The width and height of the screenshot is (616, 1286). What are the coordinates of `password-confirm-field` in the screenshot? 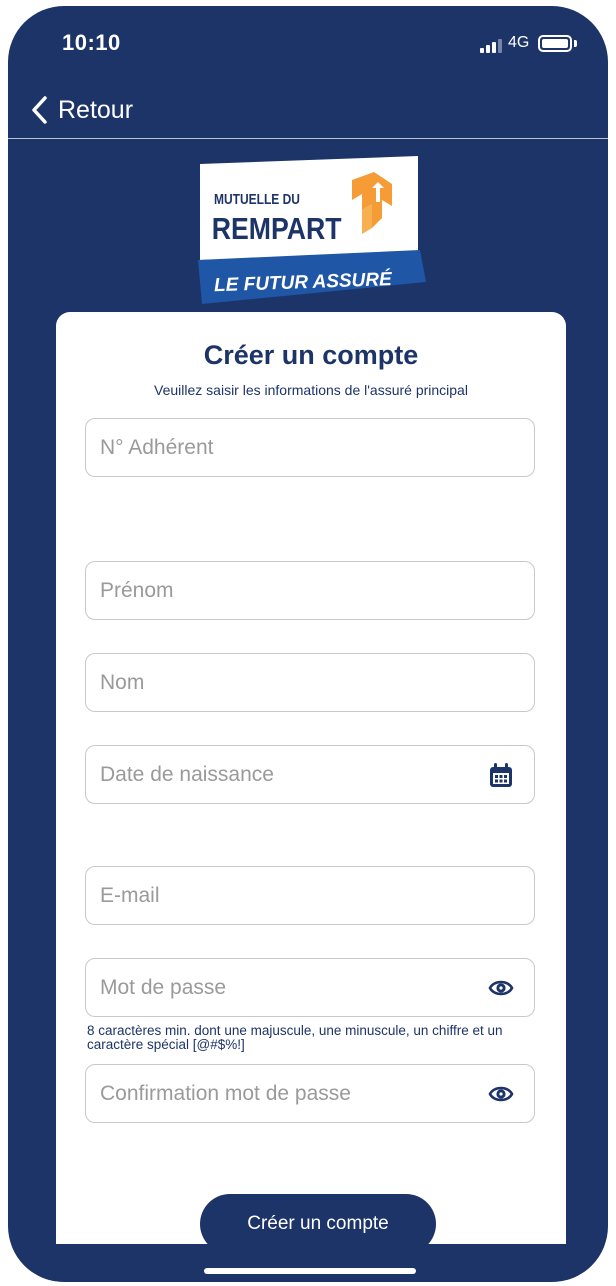 It's located at (310, 1093).